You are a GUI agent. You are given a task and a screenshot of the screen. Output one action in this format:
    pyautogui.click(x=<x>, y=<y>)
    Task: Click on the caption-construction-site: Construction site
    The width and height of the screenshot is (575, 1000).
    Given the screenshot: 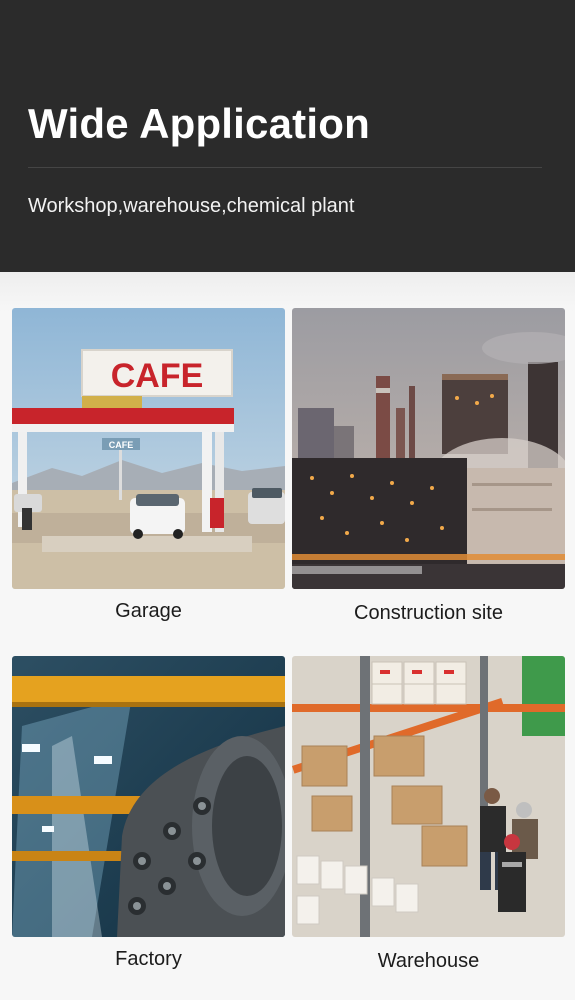 What is the action you would take?
    pyautogui.click(x=428, y=613)
    